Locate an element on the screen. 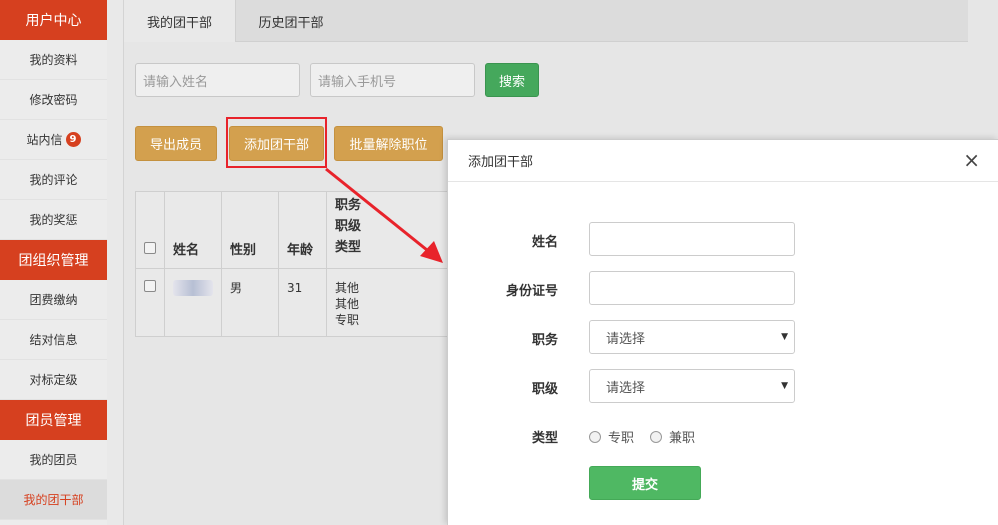  row-level: 其他 is located at coordinates (347, 304).